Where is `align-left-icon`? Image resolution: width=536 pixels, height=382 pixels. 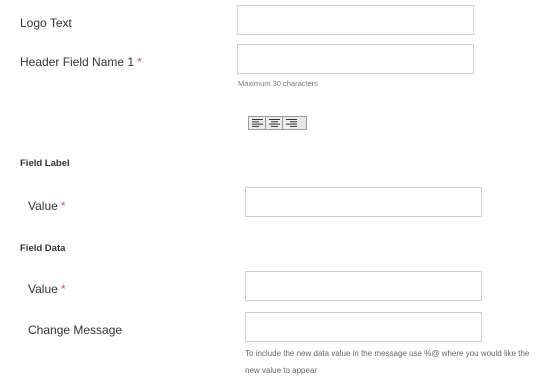 align-left-icon is located at coordinates (257, 123).